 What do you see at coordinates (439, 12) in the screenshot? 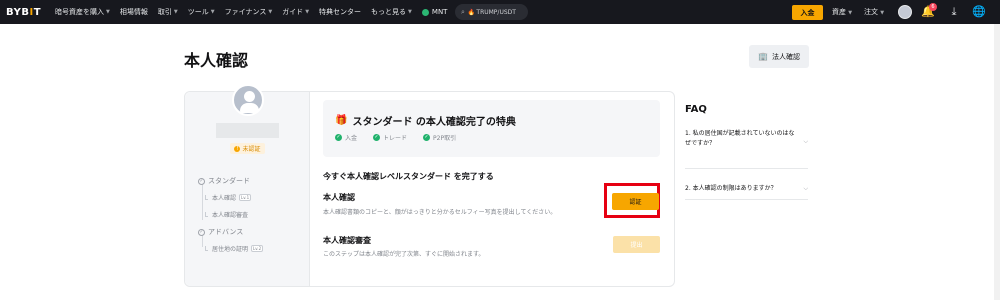
I see `nav-label: MNT` at bounding box center [439, 12].